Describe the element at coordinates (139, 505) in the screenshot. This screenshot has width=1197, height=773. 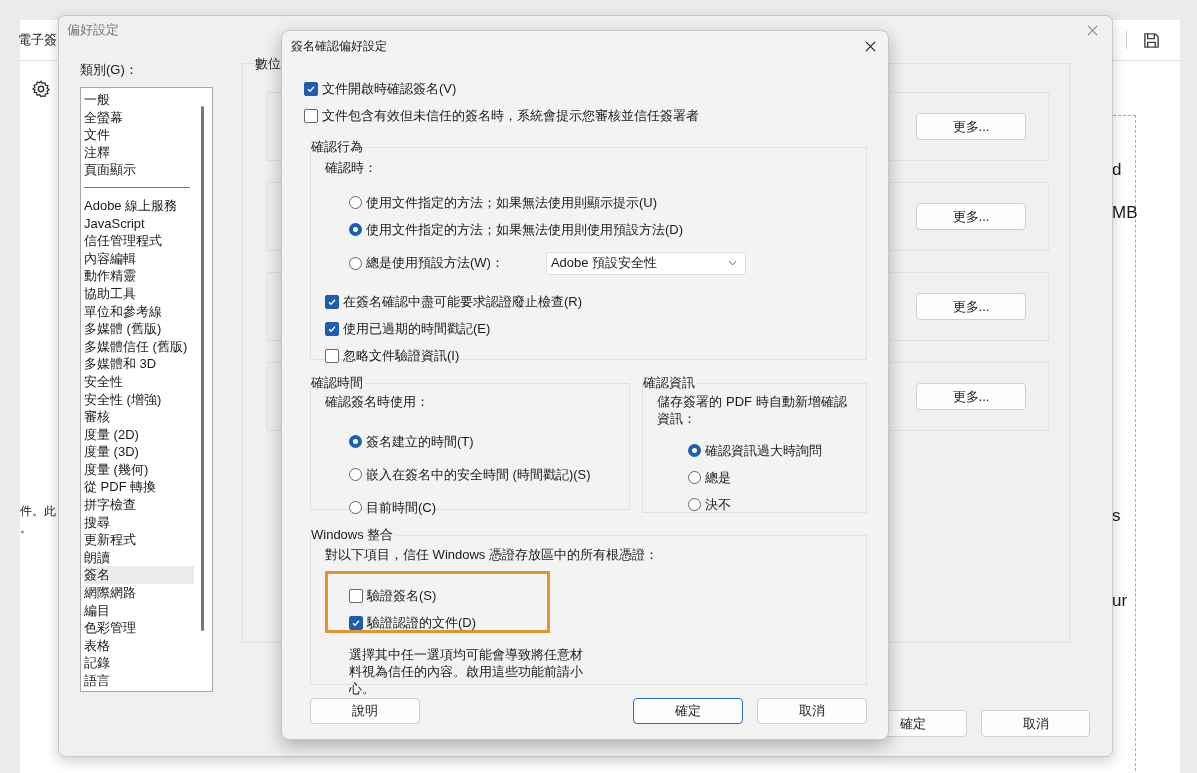
I see `category-item: 拼字檢查` at that location.